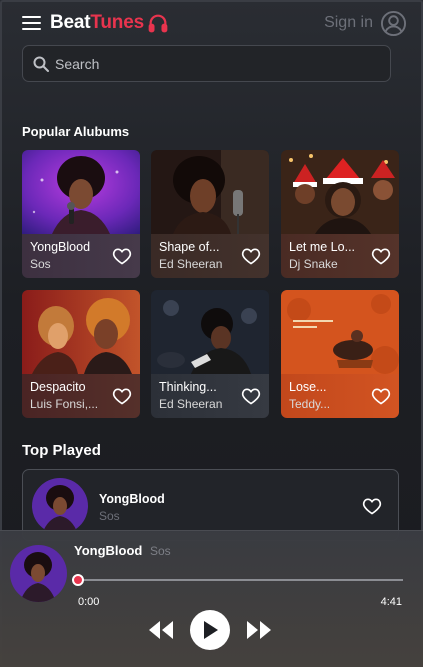 The image size is (423, 667). Describe the element at coordinates (109, 516) in the screenshot. I see `track-artist: Sos` at that location.